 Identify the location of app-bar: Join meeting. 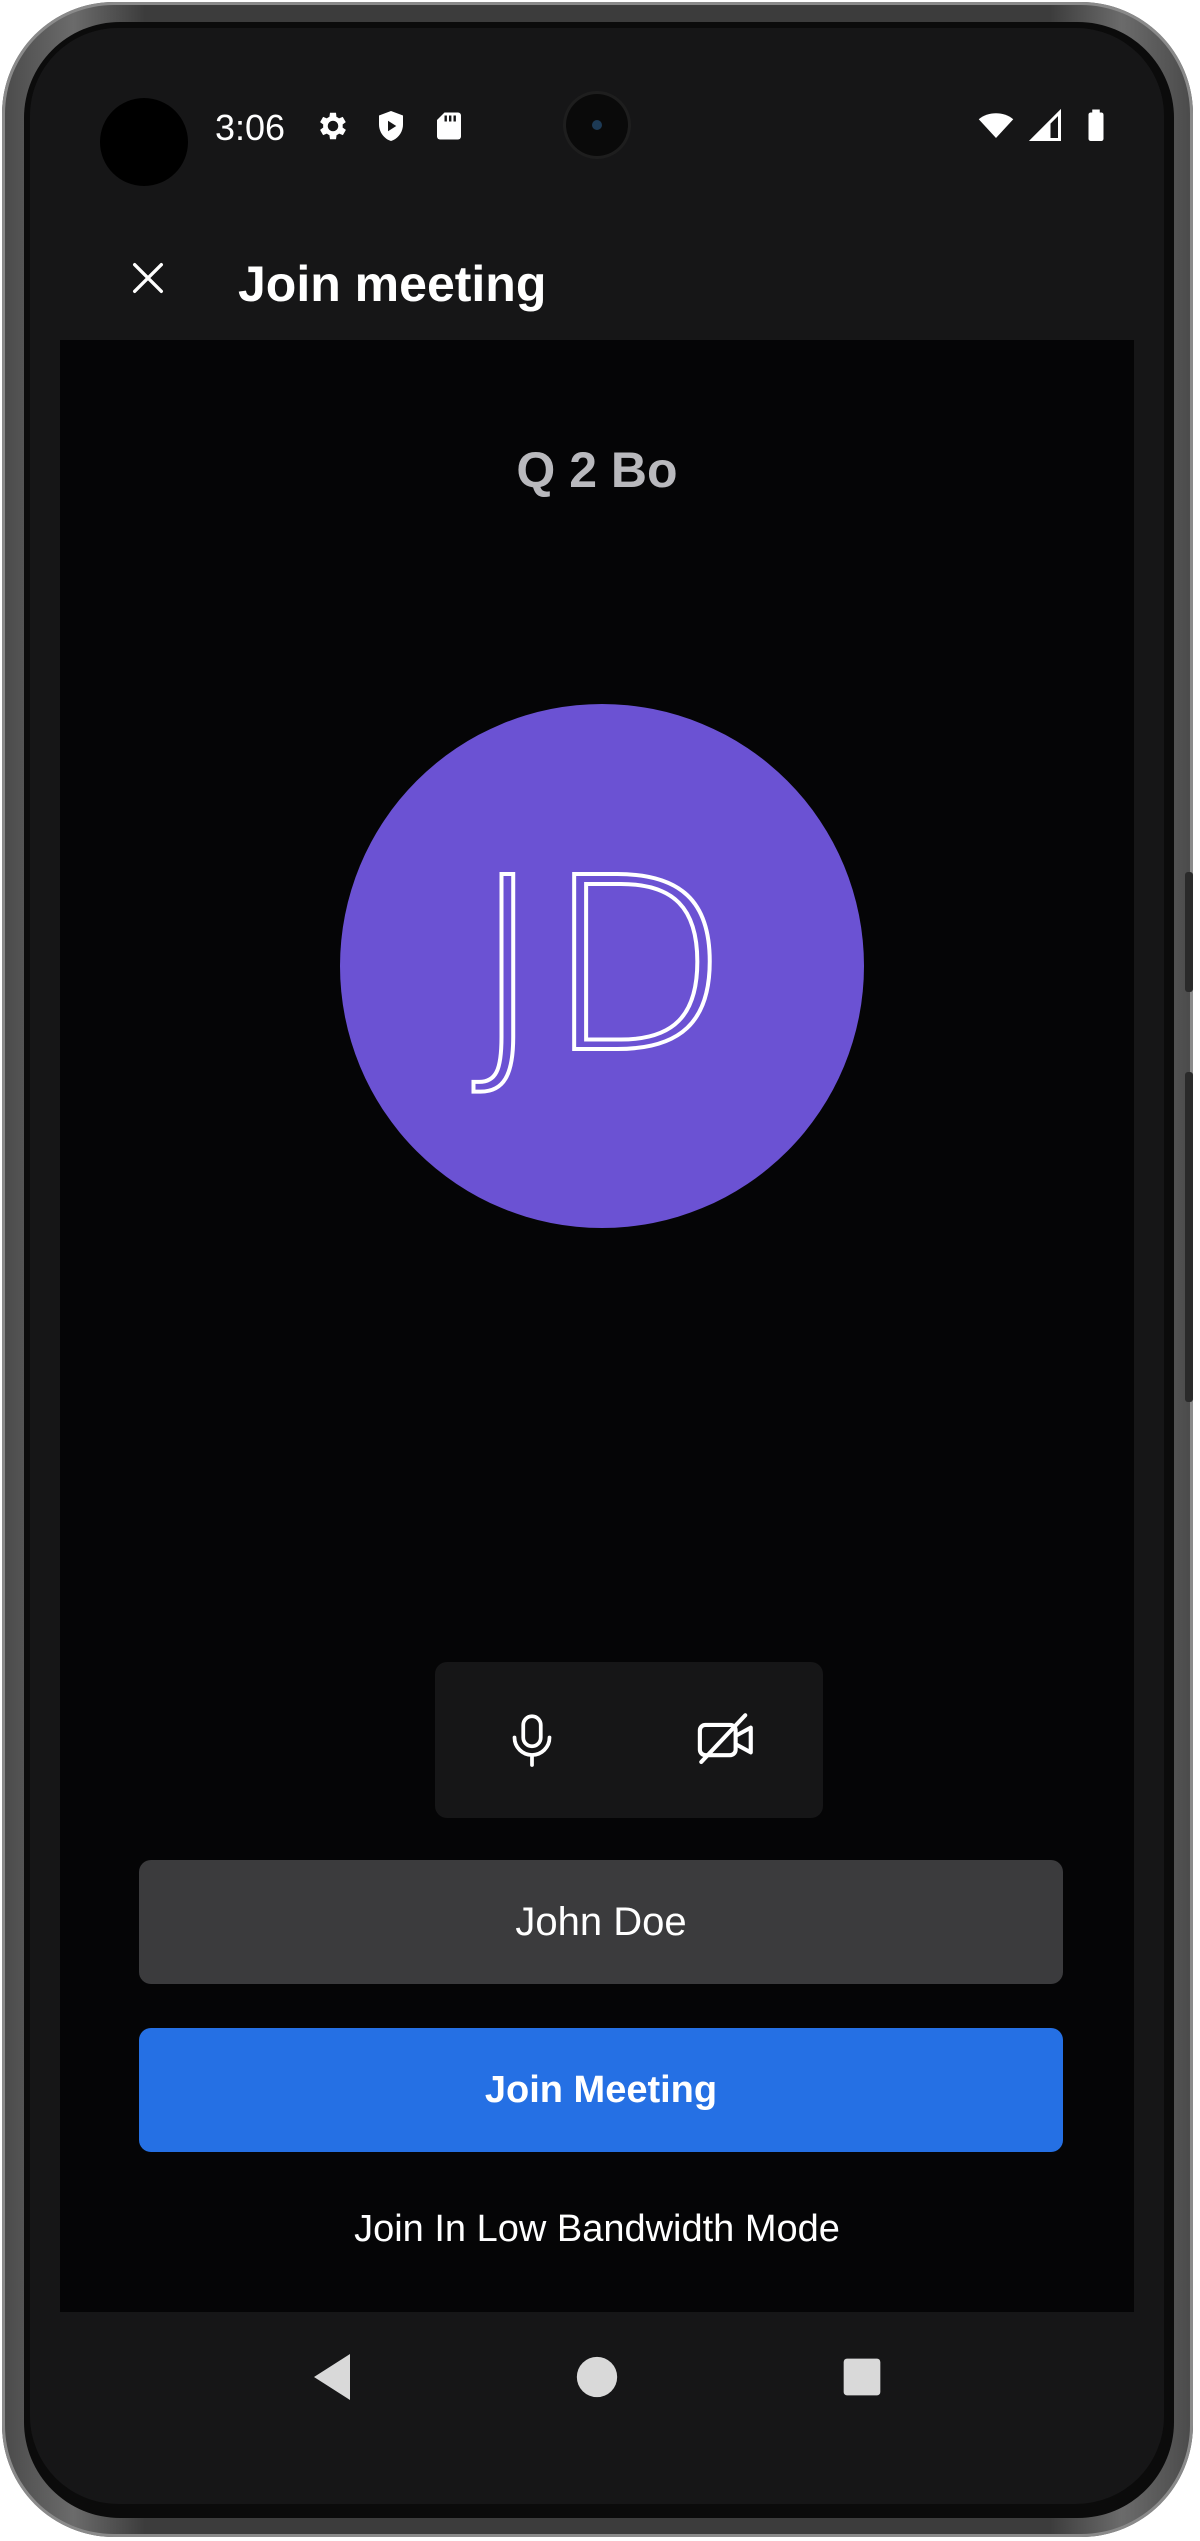
(597, 268).